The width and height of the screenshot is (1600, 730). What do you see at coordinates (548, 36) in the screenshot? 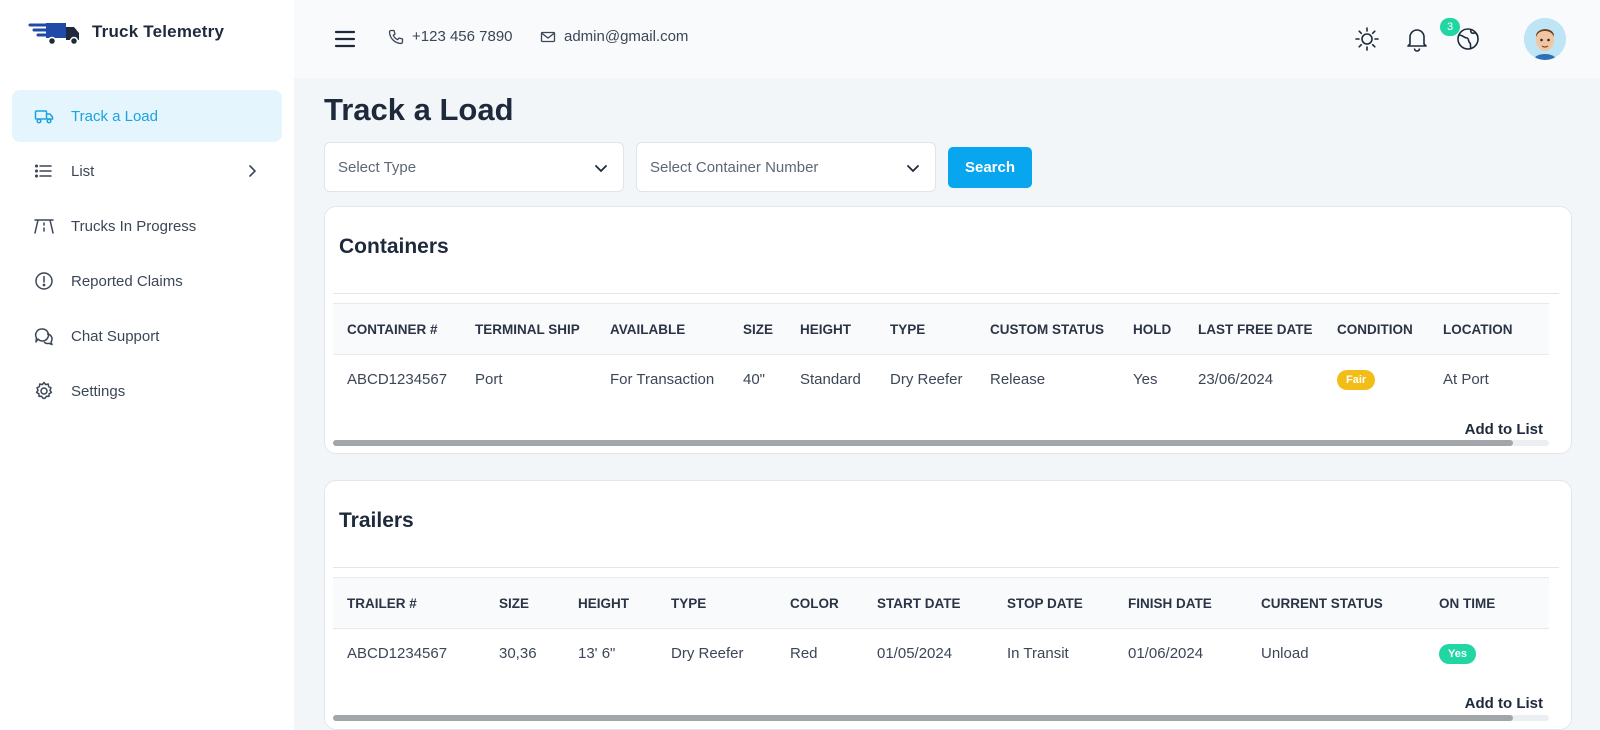
I see `mail-icon` at bounding box center [548, 36].